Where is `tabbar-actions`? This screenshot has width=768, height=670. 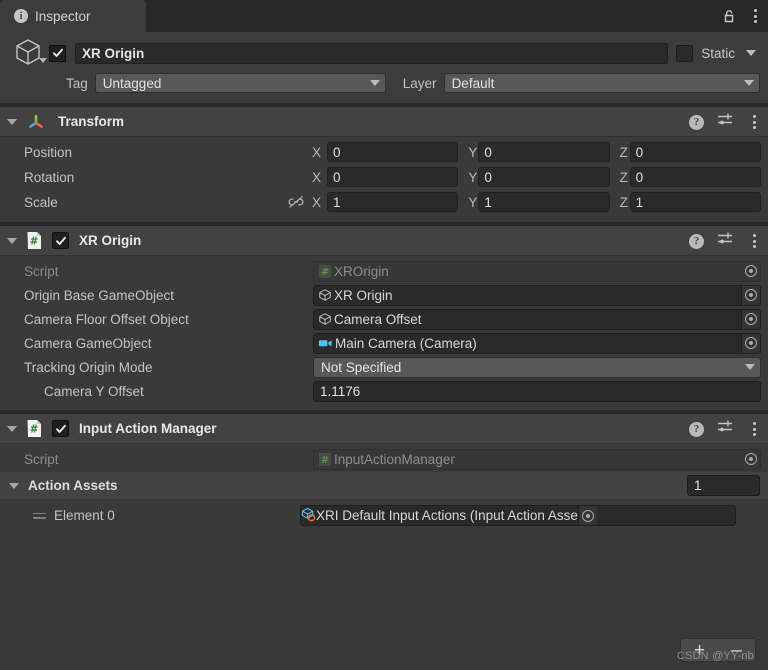
tabbar-actions is located at coordinates (741, 16).